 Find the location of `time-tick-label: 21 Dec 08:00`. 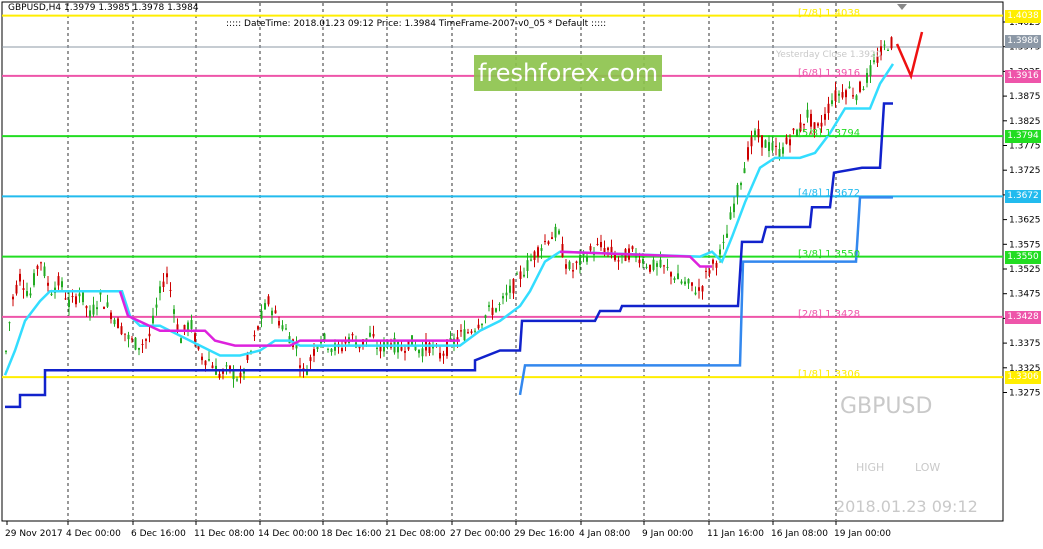

time-tick-label: 21 Dec 08:00 is located at coordinates (415, 534).